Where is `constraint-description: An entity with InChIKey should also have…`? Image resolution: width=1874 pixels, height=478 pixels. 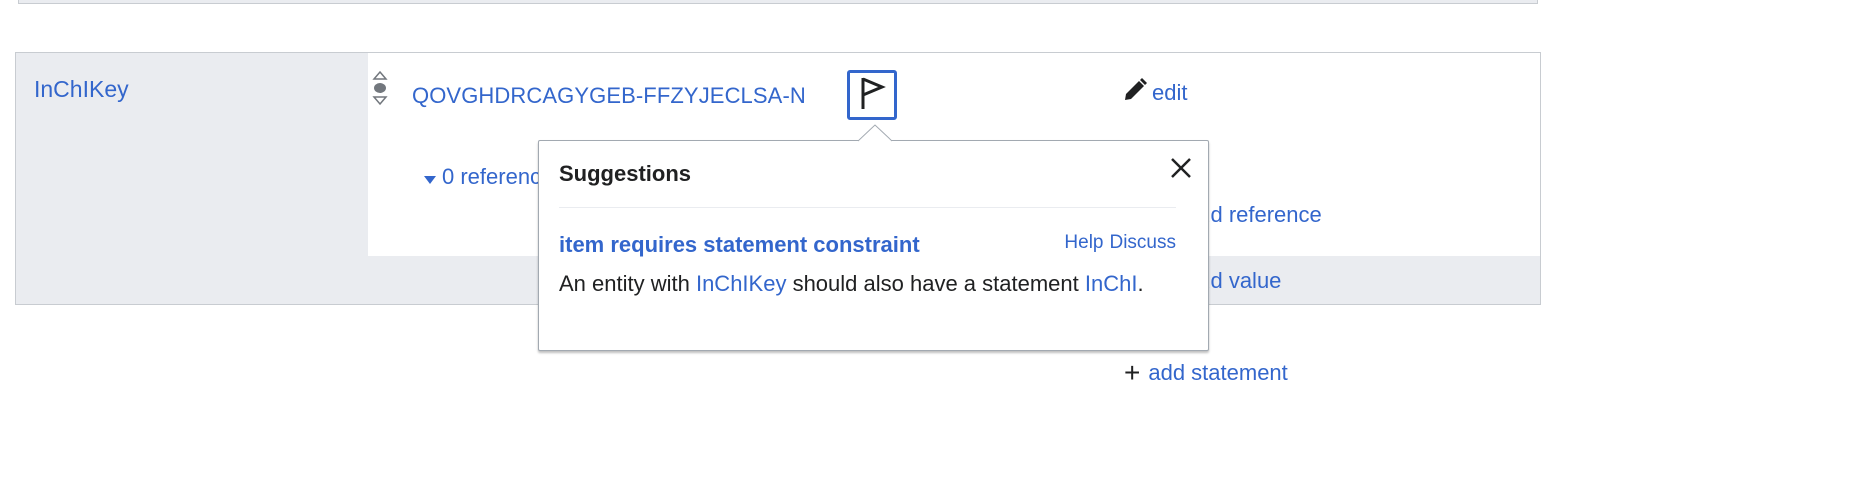
constraint-description: An entity with InChIKey should also have… is located at coordinates (859, 283).